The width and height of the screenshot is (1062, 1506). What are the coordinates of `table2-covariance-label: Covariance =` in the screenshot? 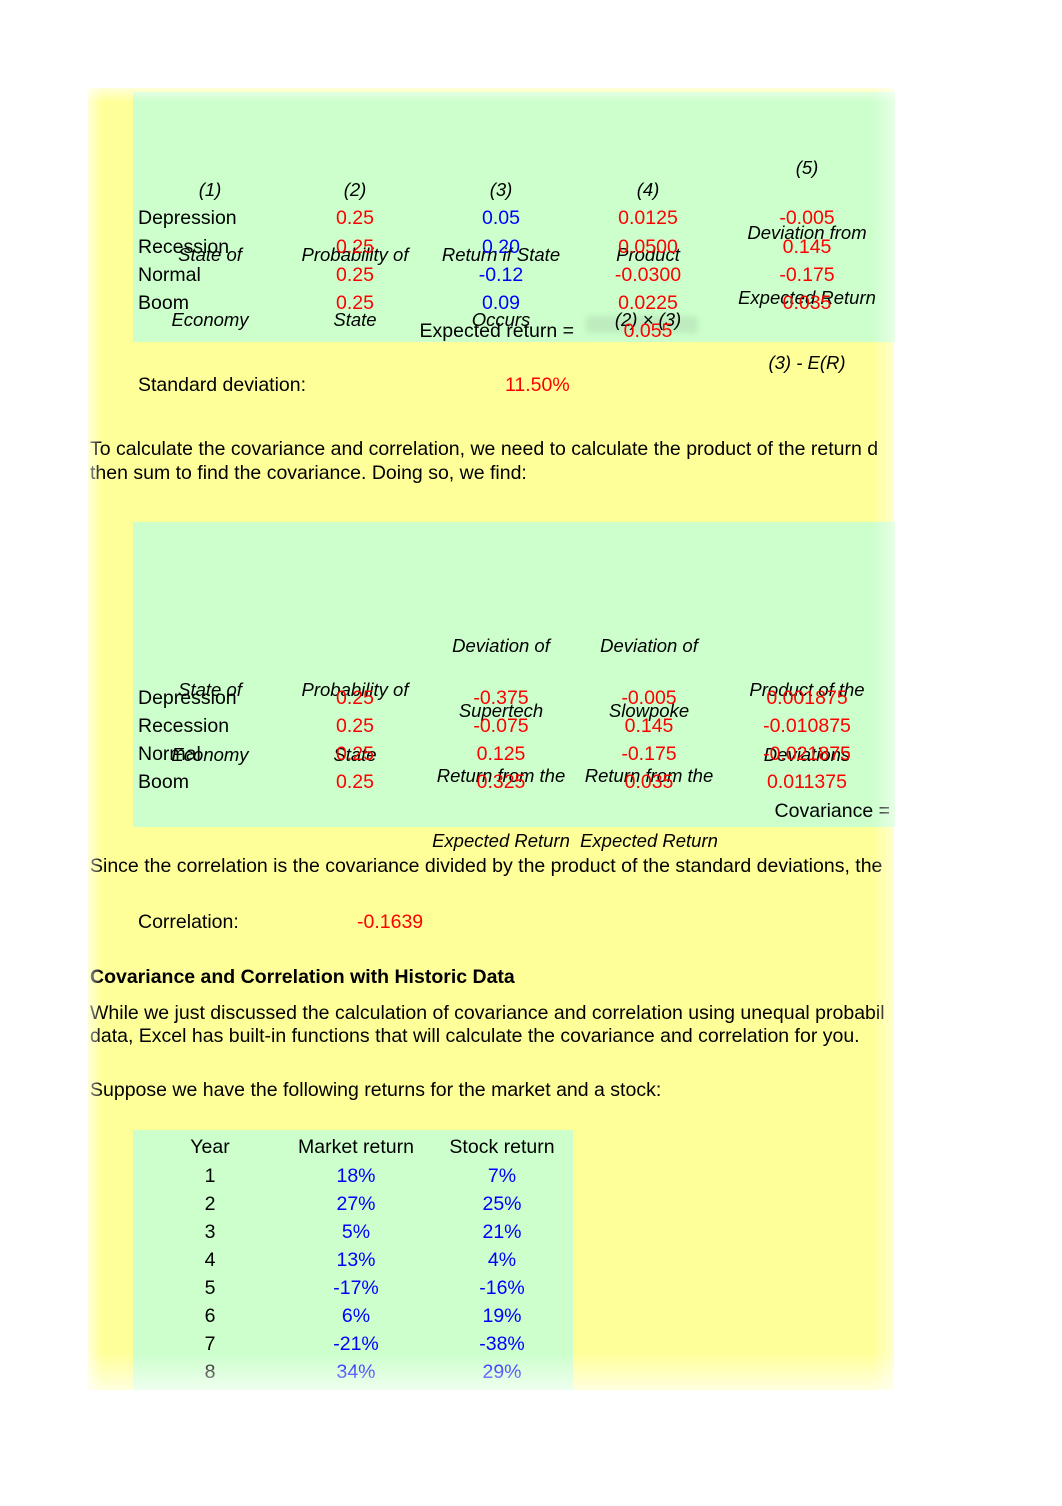 It's located at (832, 811).